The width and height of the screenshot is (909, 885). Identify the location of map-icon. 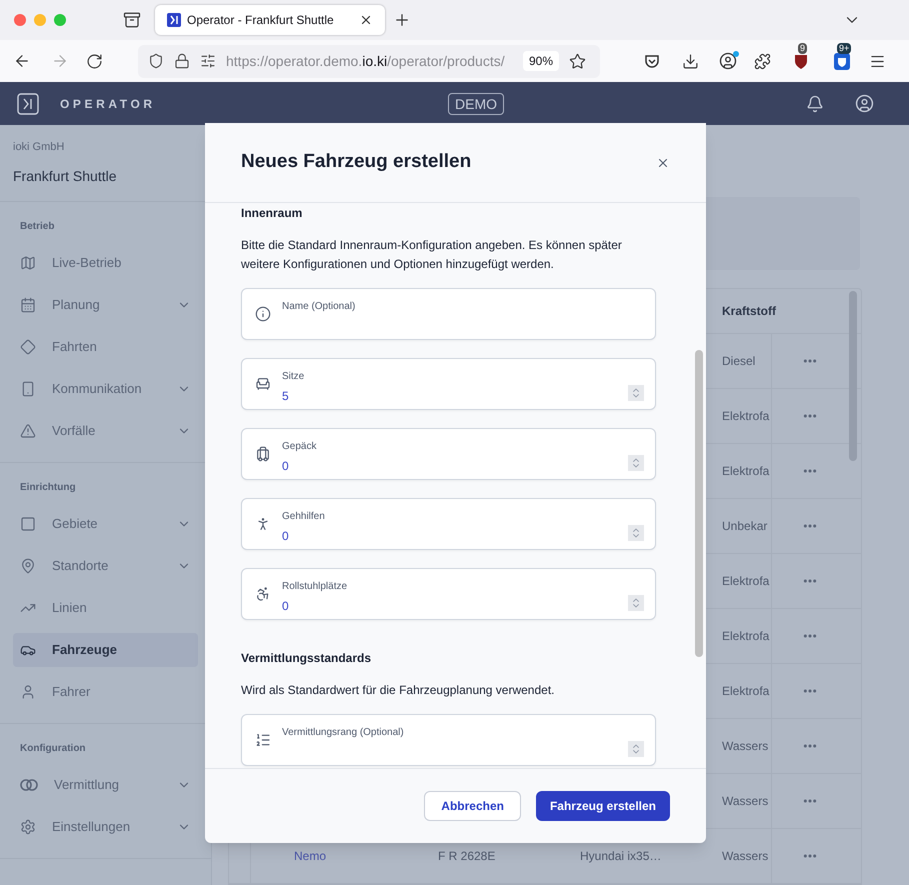
(28, 262).